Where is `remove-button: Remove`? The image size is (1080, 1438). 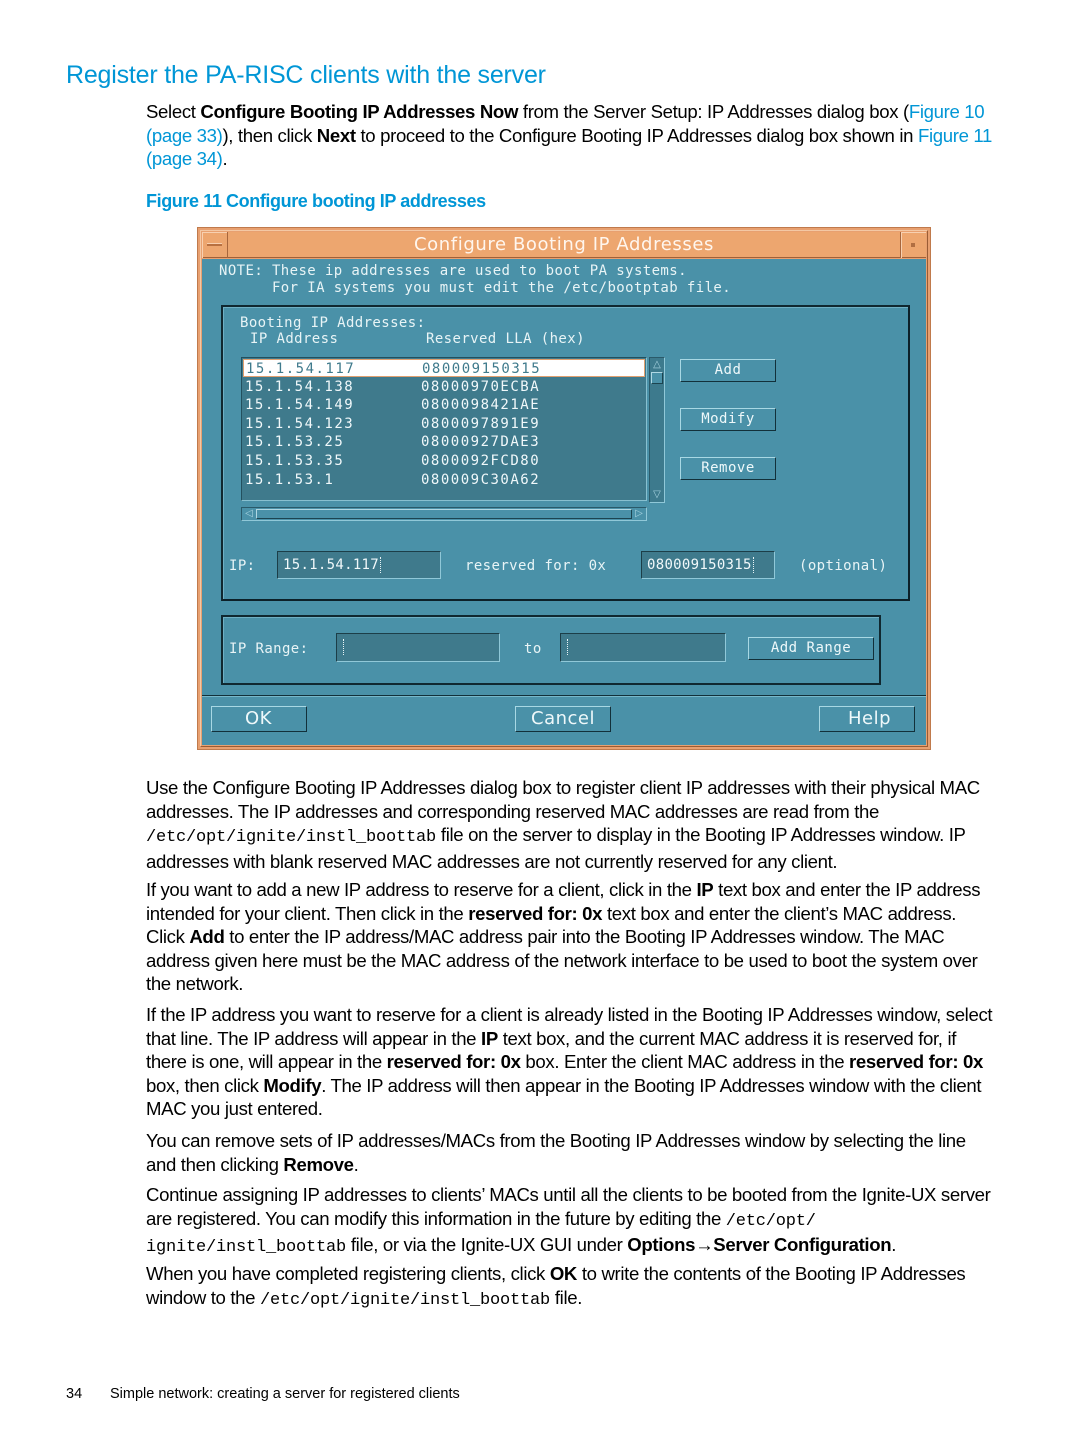
remove-button: Remove is located at coordinates (728, 468).